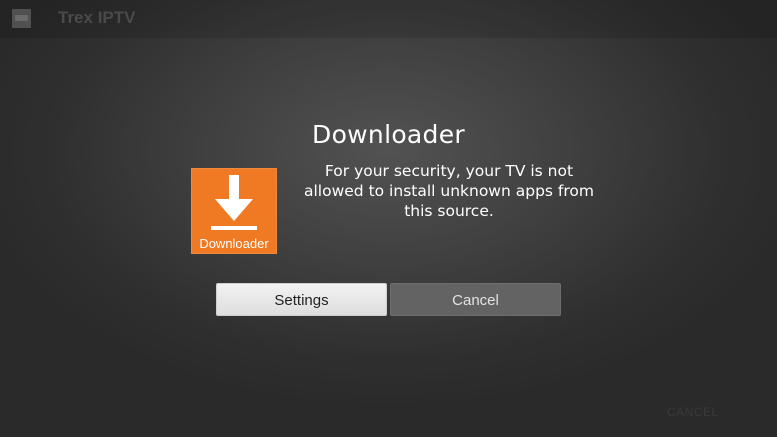  Describe the element at coordinates (234, 243) in the screenshot. I see `app-icon-label: Downloader` at that location.